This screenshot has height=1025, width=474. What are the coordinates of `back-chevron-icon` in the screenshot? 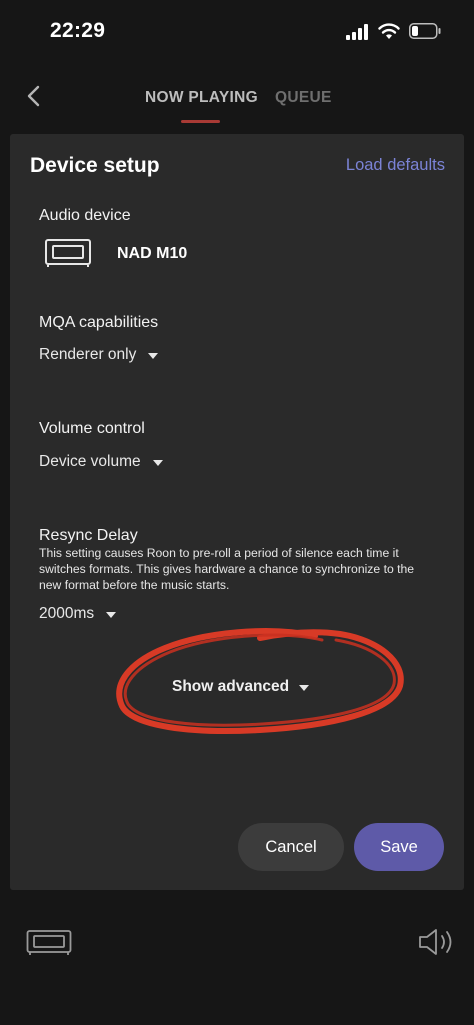 It's located at (34, 96).